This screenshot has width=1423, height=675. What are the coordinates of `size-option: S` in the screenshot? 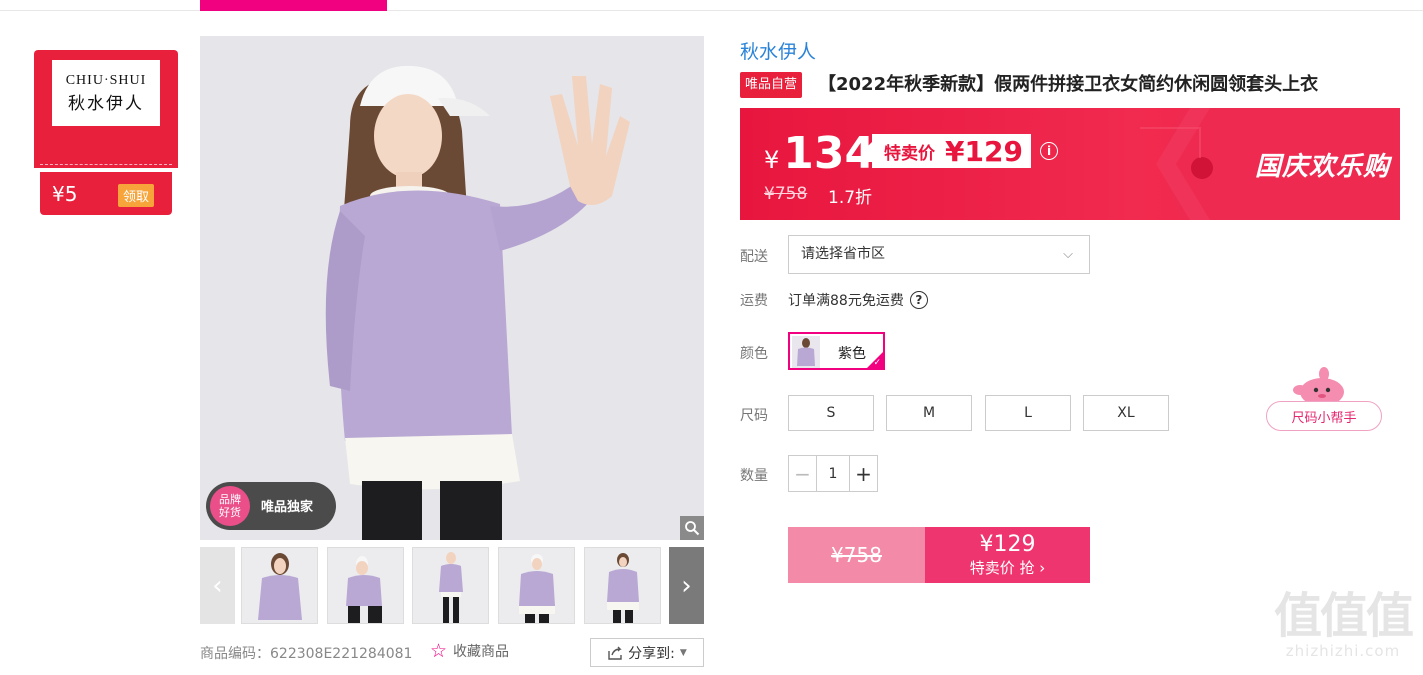 It's located at (831, 413).